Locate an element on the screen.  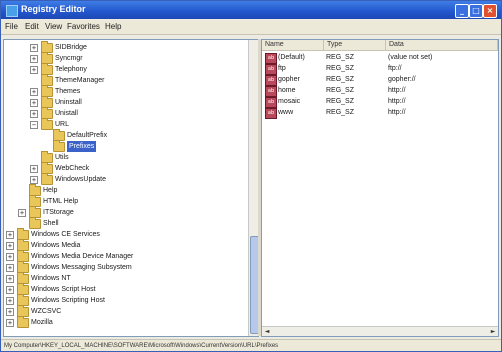
registry-editor-icon is located at coordinates (12, 11).